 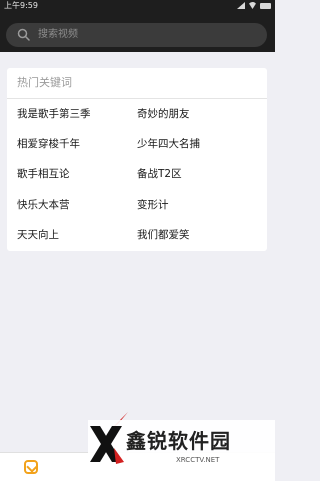 What do you see at coordinates (137, 98) in the screenshot?
I see `divider` at bounding box center [137, 98].